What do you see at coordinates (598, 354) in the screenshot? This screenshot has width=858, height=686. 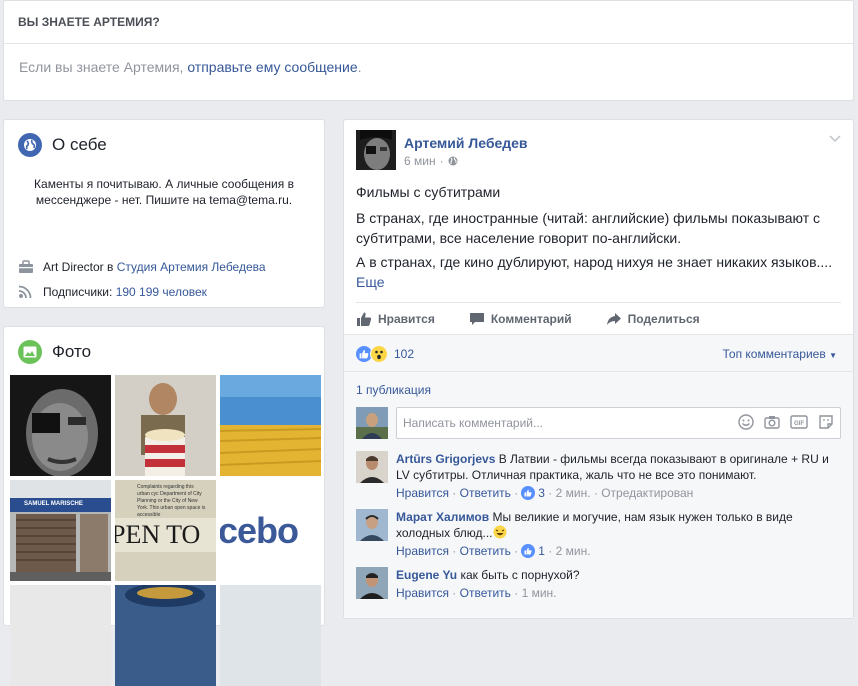 I see `reaction-summary: 102 Топ комментариев ▼` at bounding box center [598, 354].